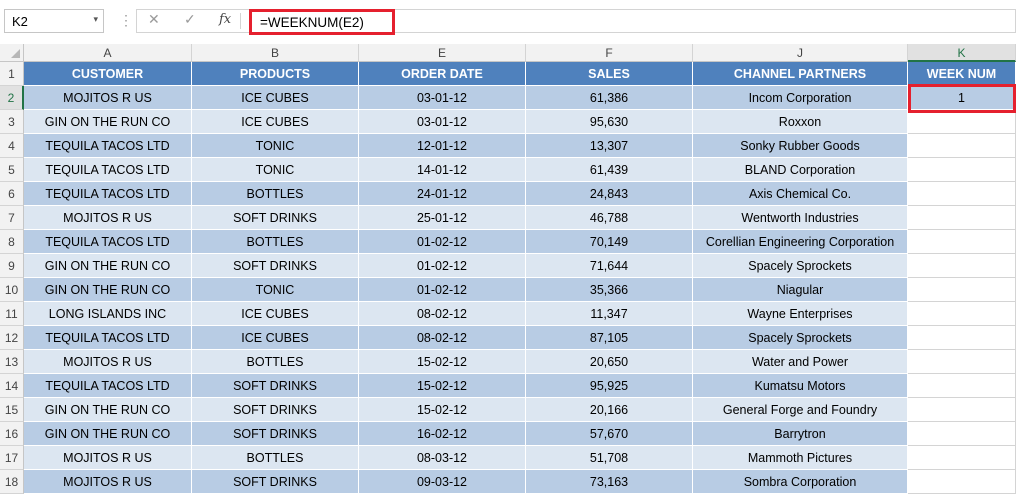 The height and width of the screenshot is (494, 1016). I want to click on table-header-cell: WEEK NUM, so click(962, 74).